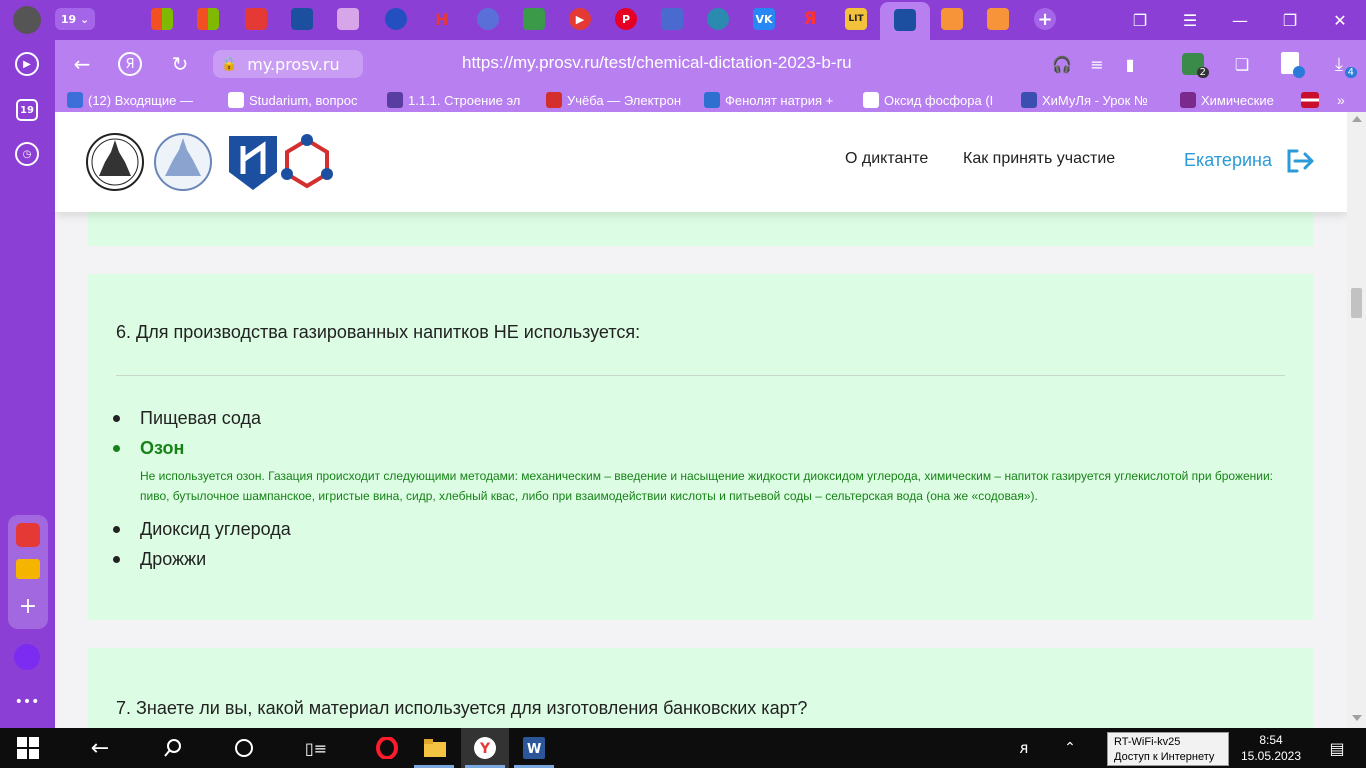  Describe the element at coordinates (1356, 420) in the screenshot. I see `page-scrollbar` at that location.